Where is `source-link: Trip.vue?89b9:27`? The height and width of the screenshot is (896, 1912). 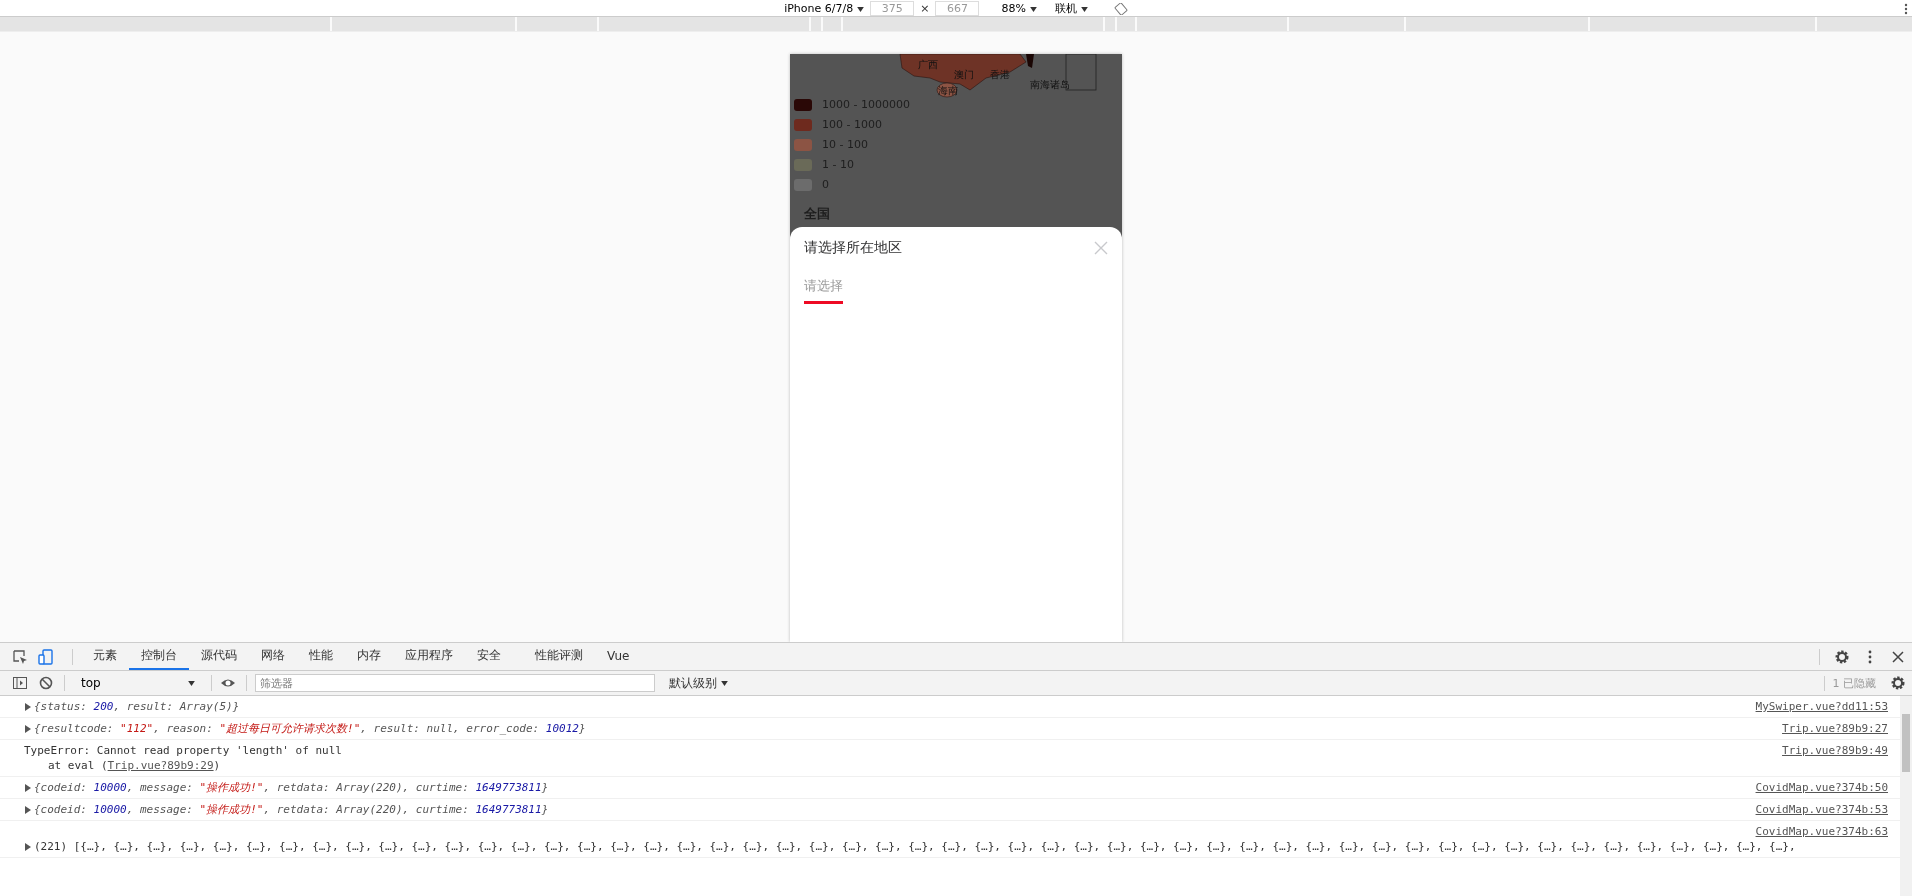 source-link: Trip.vue?89b9:27 is located at coordinates (1835, 728).